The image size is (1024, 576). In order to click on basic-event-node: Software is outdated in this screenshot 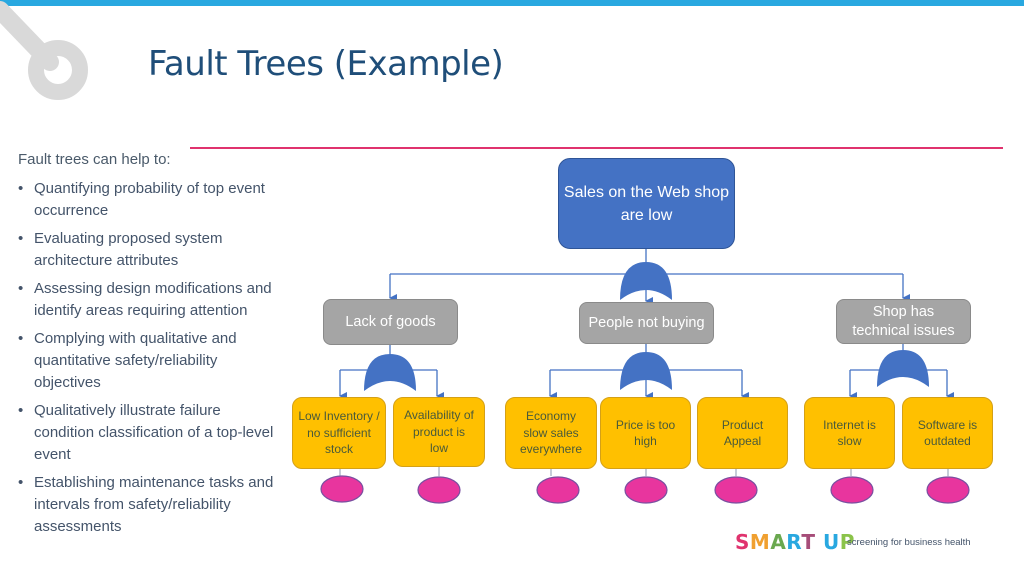, I will do `click(947, 433)`.